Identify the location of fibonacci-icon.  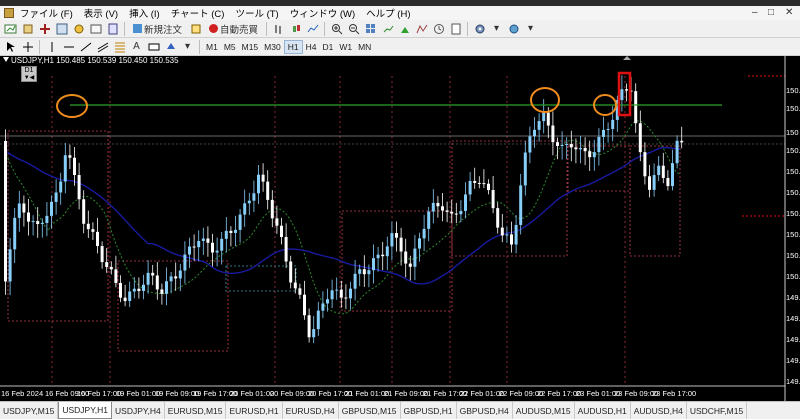
(119, 46).